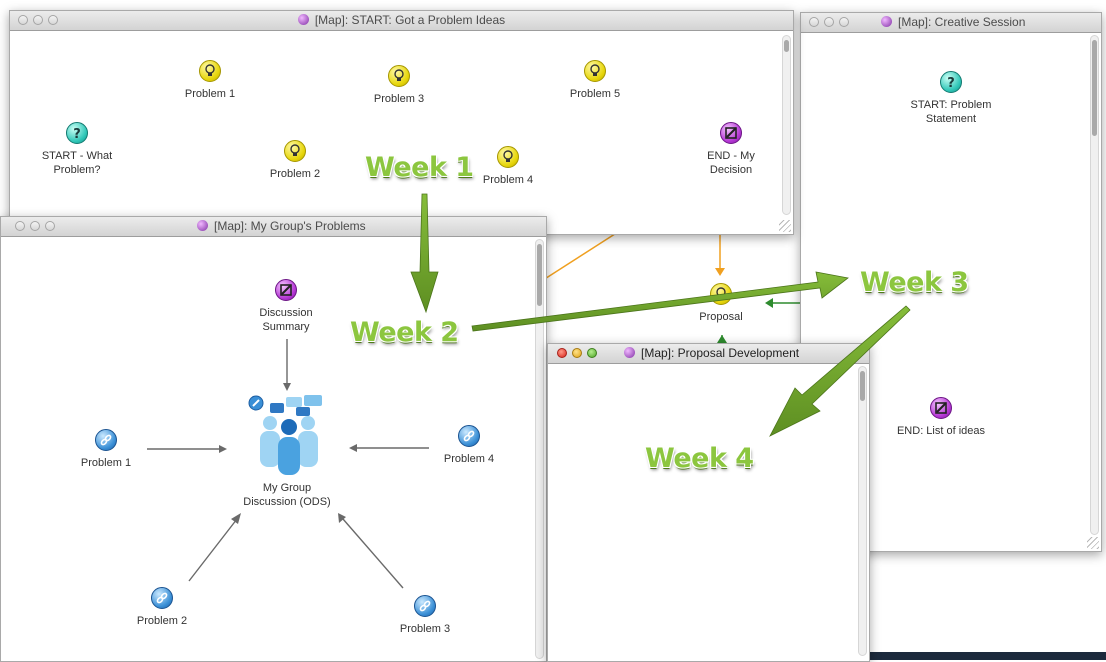 Image resolution: width=1106 pixels, height=662 pixels. I want to click on problem-4-node: Problem 4, so click(508, 166).